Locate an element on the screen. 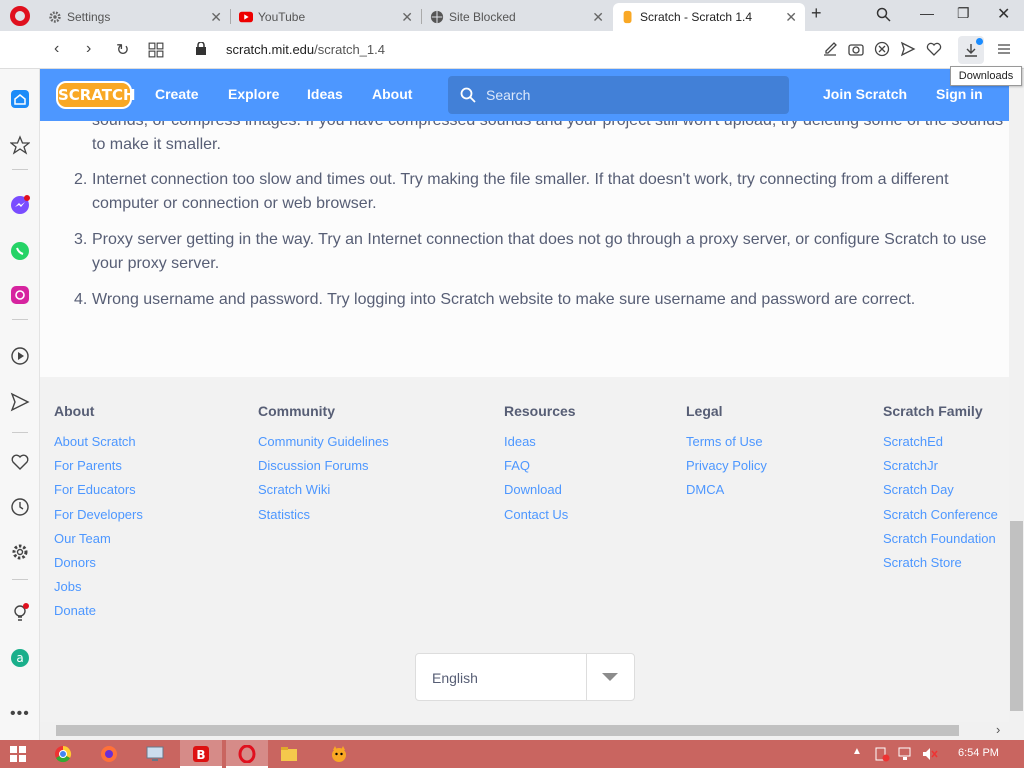  footer-link: Scratch Foundation is located at coordinates (940, 542).